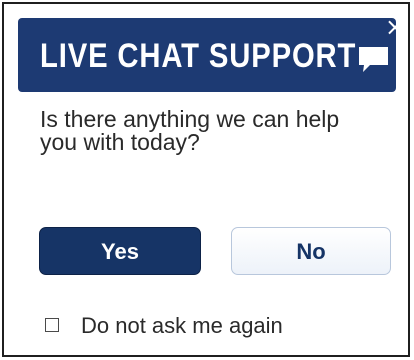 This screenshot has width=414, height=360. What do you see at coordinates (198, 56) in the screenshot?
I see `dialog-title: LIVE CHAT SUPPORT` at bounding box center [198, 56].